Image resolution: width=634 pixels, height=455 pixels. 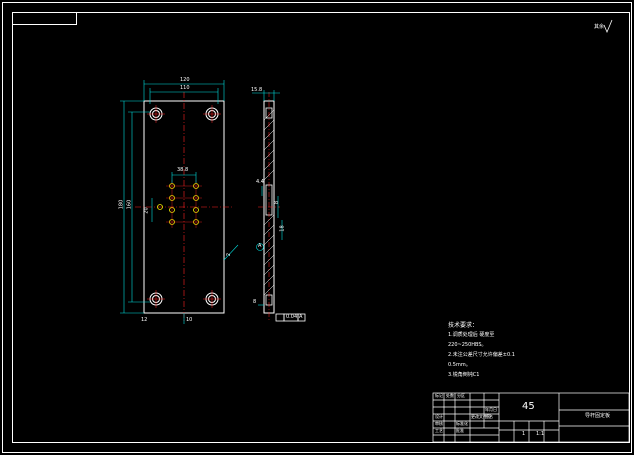 I want to click on dim-center: 12, so click(x=144, y=320).